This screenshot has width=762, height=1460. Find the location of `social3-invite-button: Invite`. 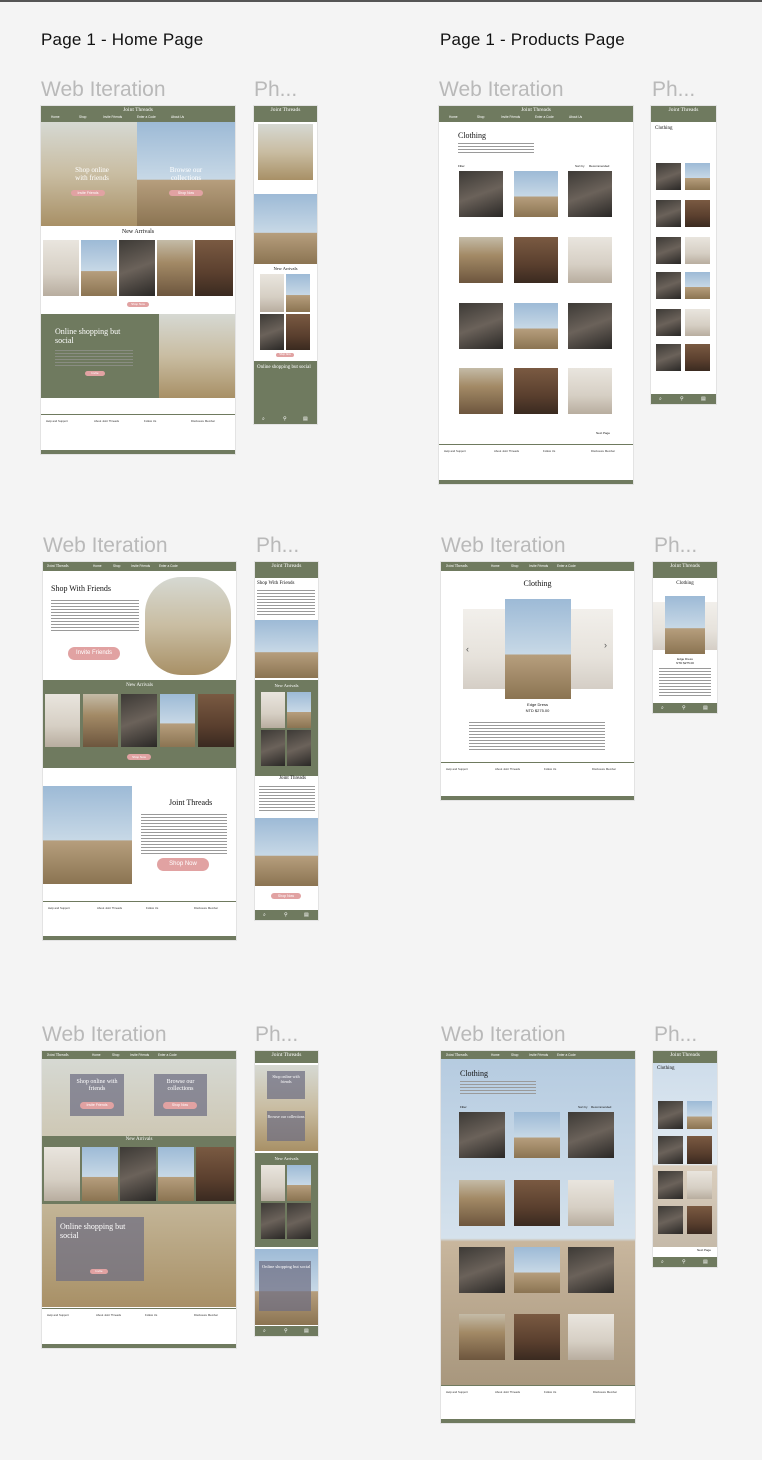

social3-invite-button: Invite is located at coordinates (99, 1271).